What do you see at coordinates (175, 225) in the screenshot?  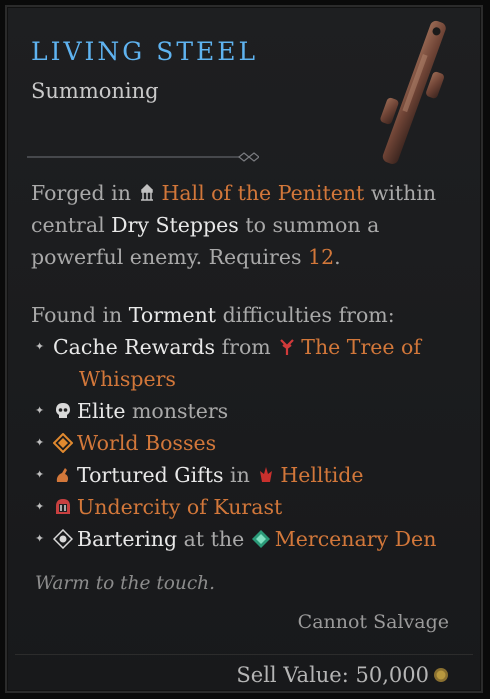 I see `region-name: Dry Steppes` at bounding box center [175, 225].